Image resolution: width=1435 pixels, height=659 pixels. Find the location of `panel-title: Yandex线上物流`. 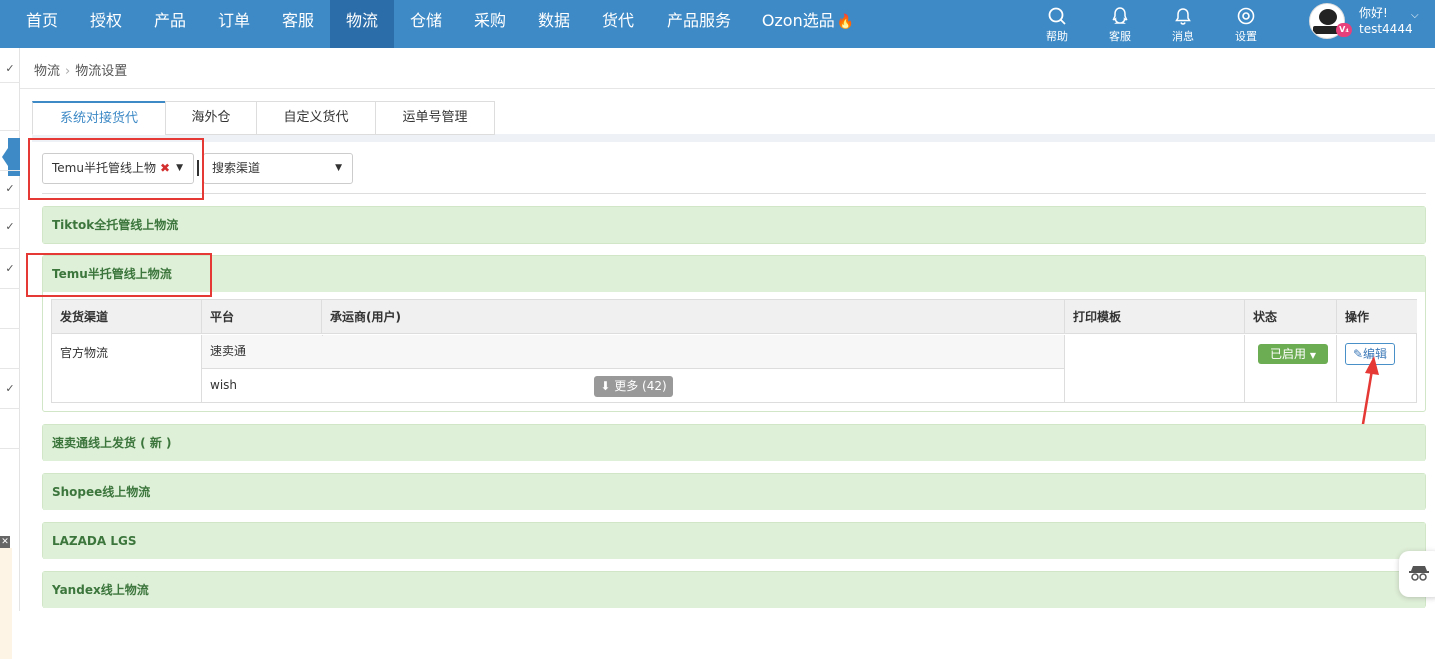

panel-title: Yandex线上物流 is located at coordinates (734, 590).